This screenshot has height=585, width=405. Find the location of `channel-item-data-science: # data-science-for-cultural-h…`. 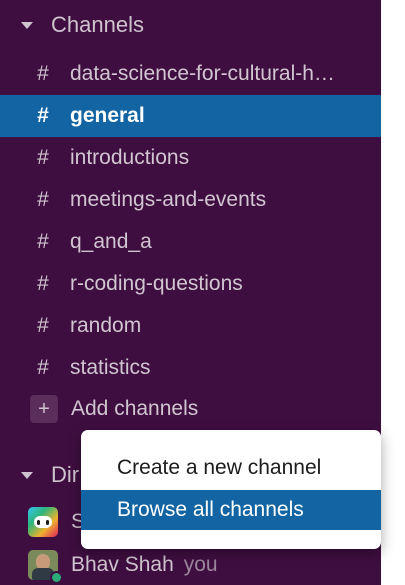

channel-item-data-science: # data-science-for-cultural-h… is located at coordinates (190, 74).